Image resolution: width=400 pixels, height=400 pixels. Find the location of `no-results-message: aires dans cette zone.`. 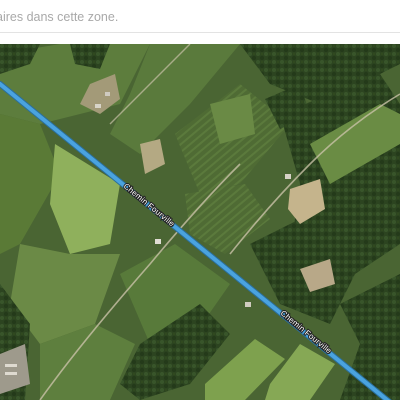

no-results-message: aires dans cette zone. is located at coordinates (59, 17).